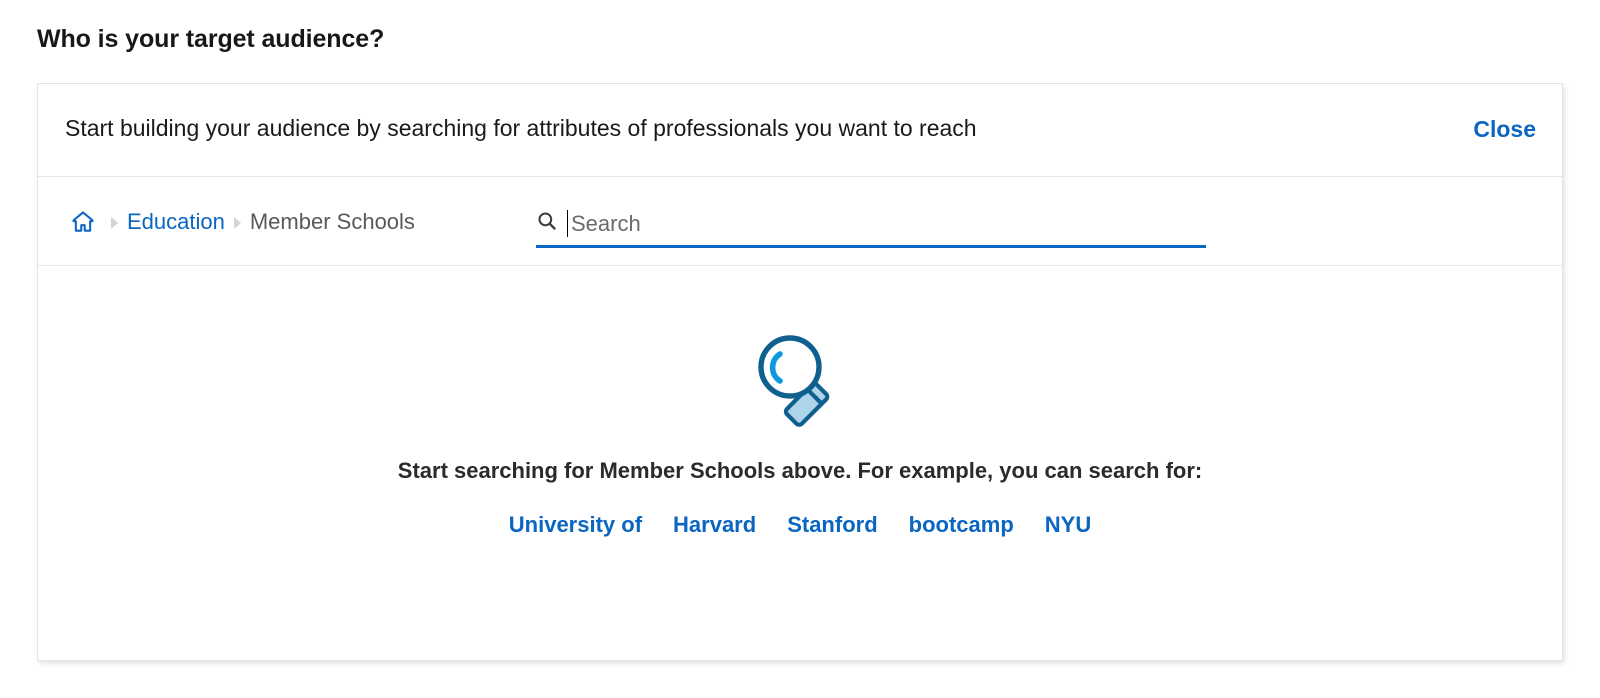  What do you see at coordinates (1504, 129) in the screenshot?
I see `close-button: Close` at bounding box center [1504, 129].